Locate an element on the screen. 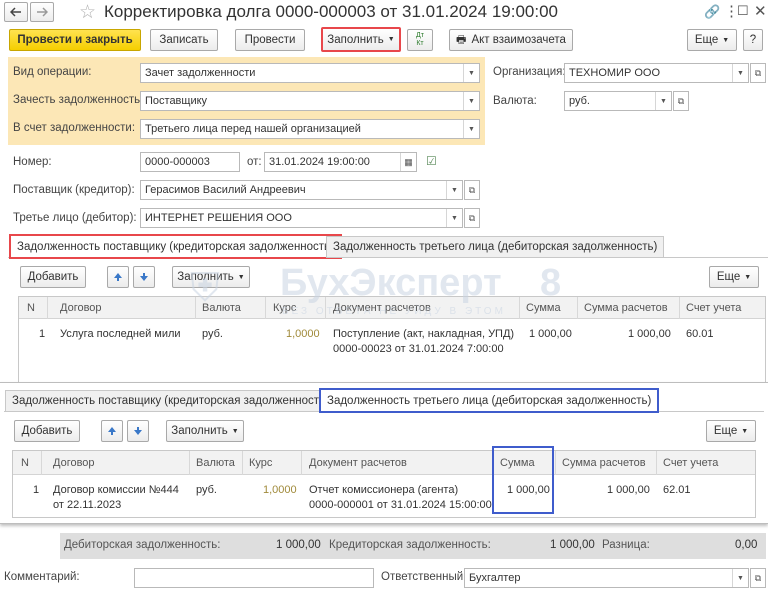  row-rate: 1,0000 is located at coordinates (303, 334).